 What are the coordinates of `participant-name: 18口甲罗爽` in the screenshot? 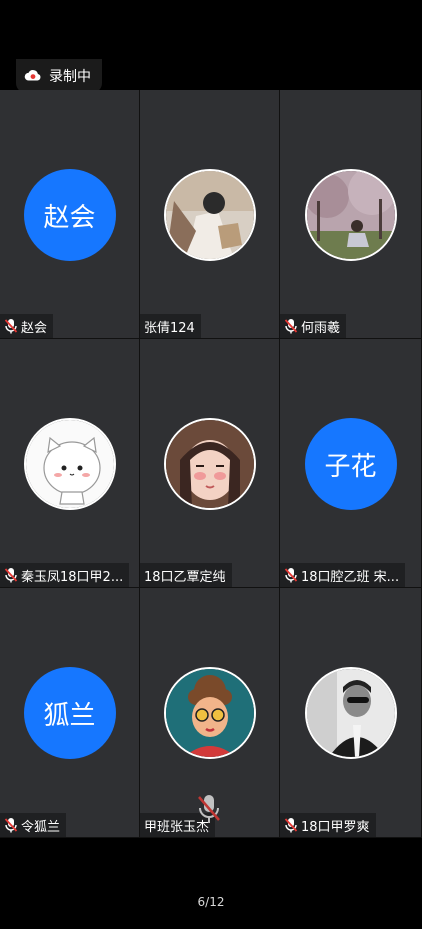 It's located at (335, 827).